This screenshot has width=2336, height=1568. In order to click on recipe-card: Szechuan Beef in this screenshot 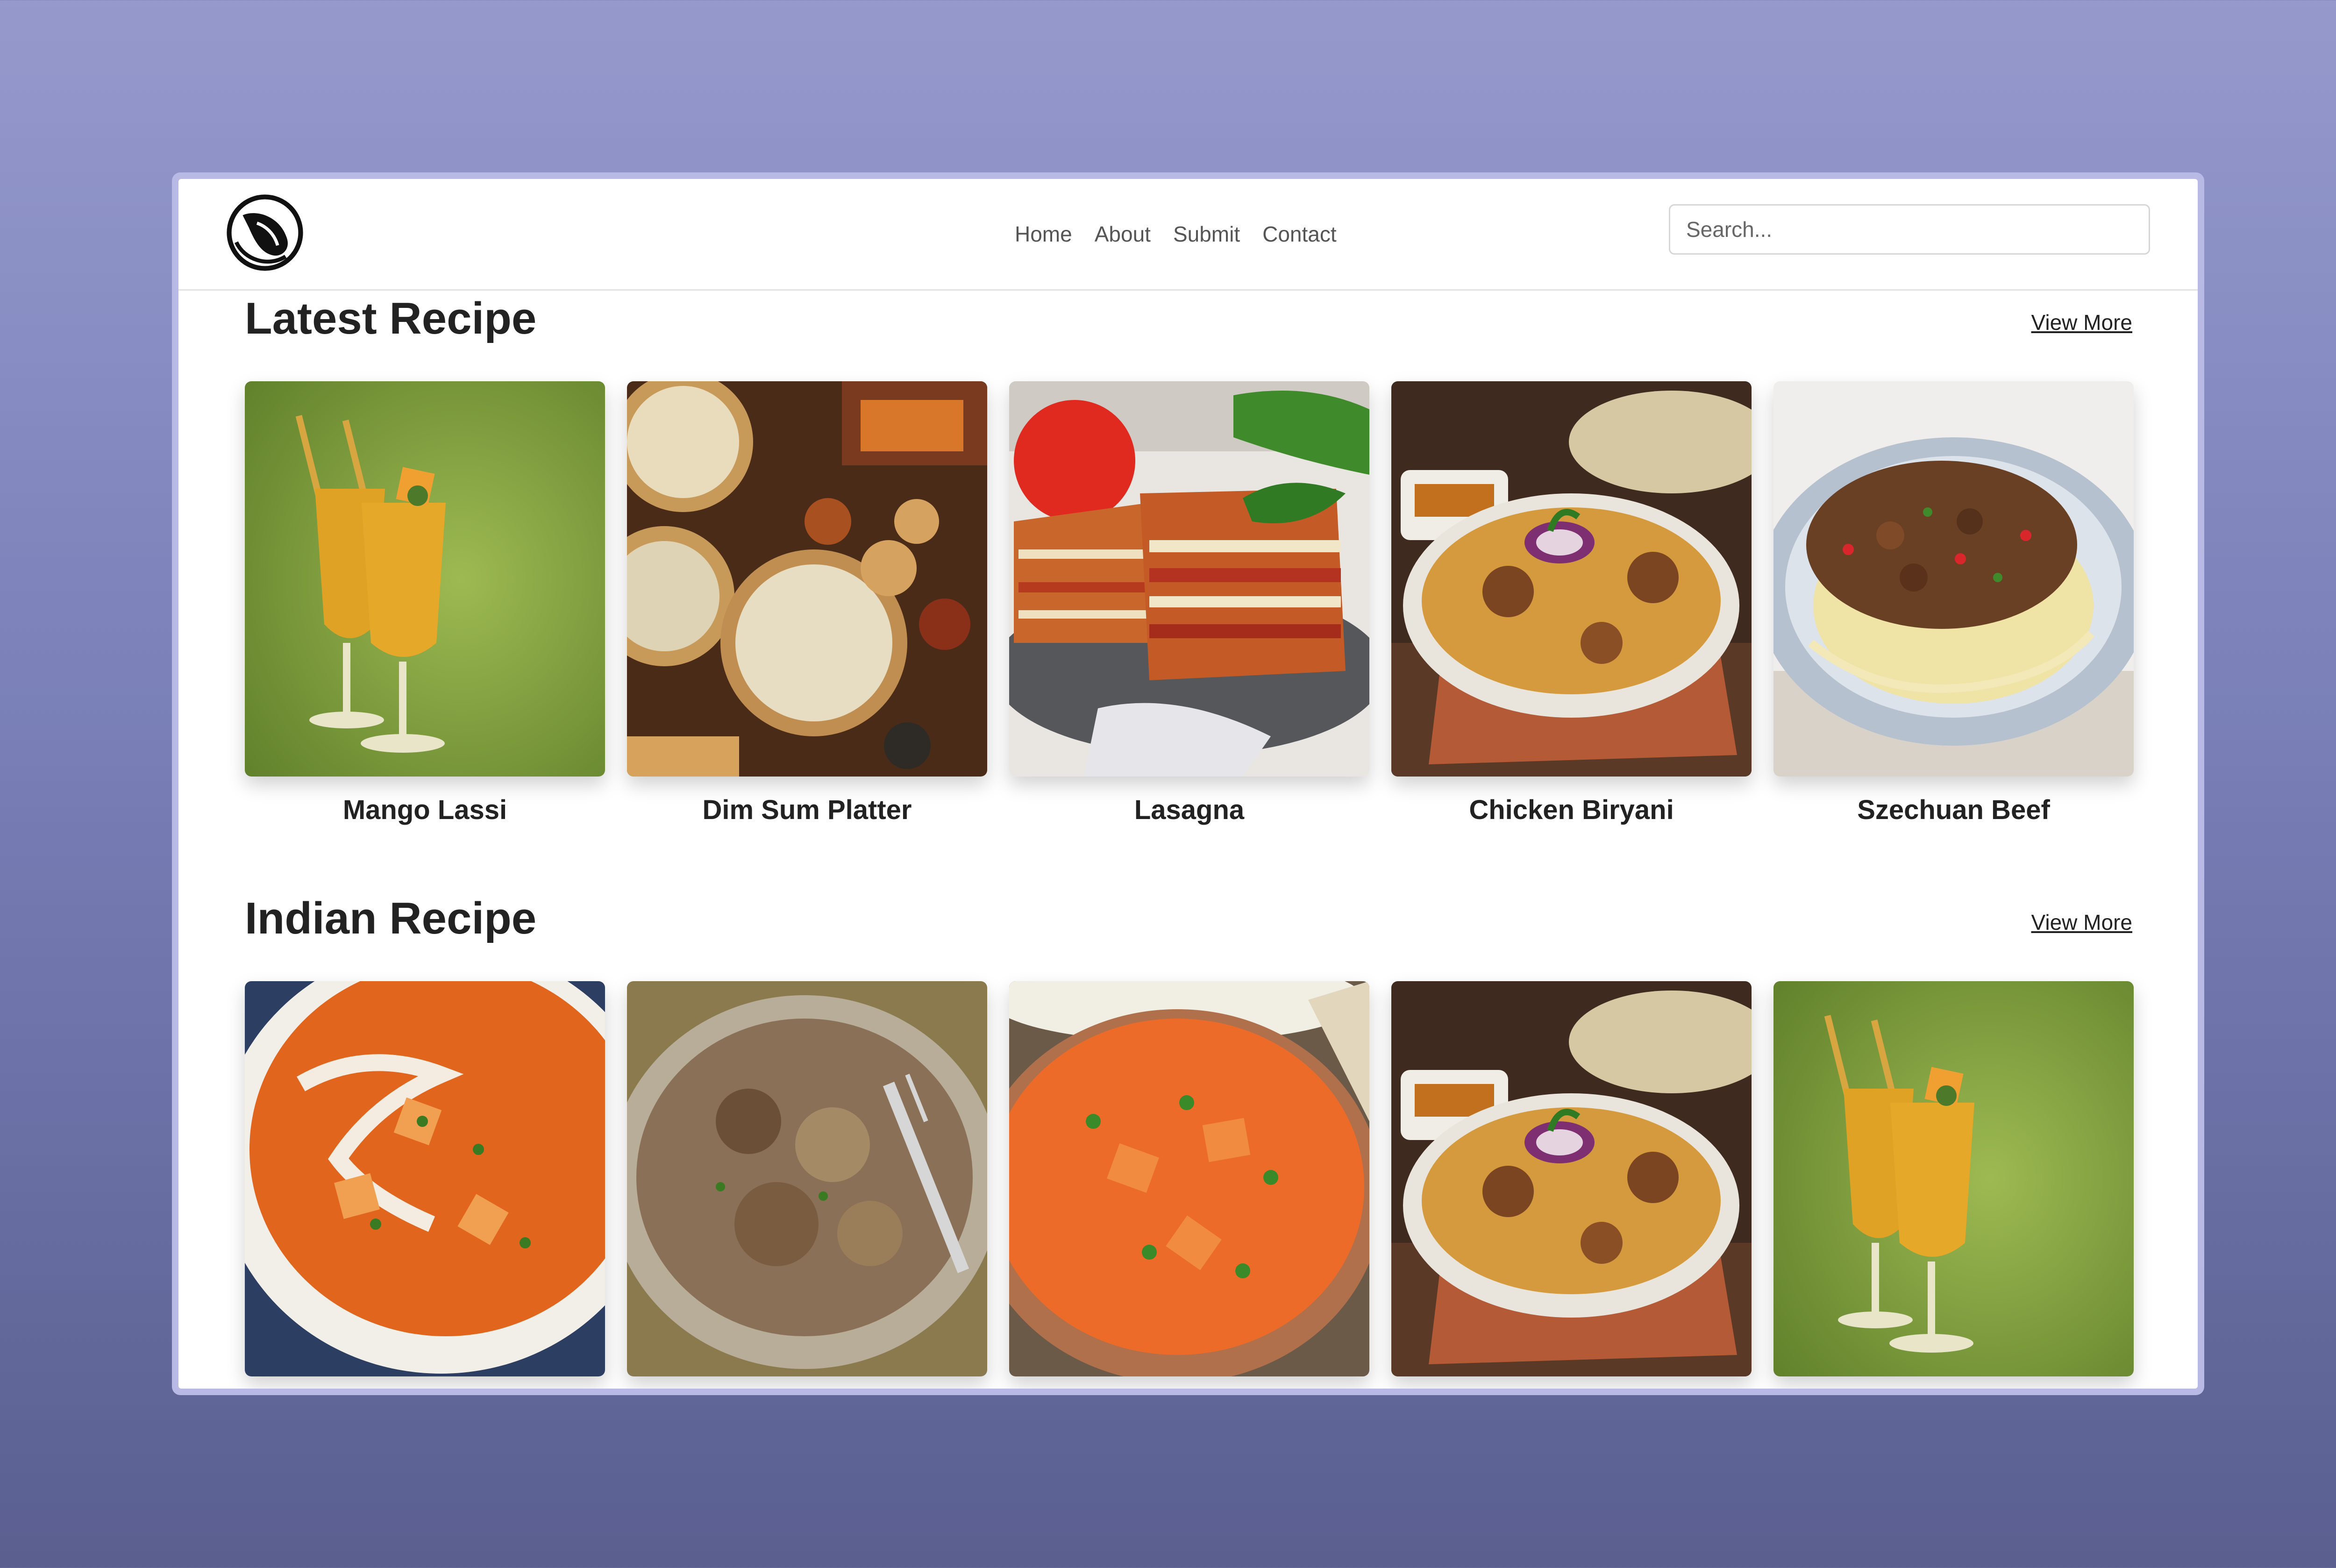, I will do `click(1954, 604)`.